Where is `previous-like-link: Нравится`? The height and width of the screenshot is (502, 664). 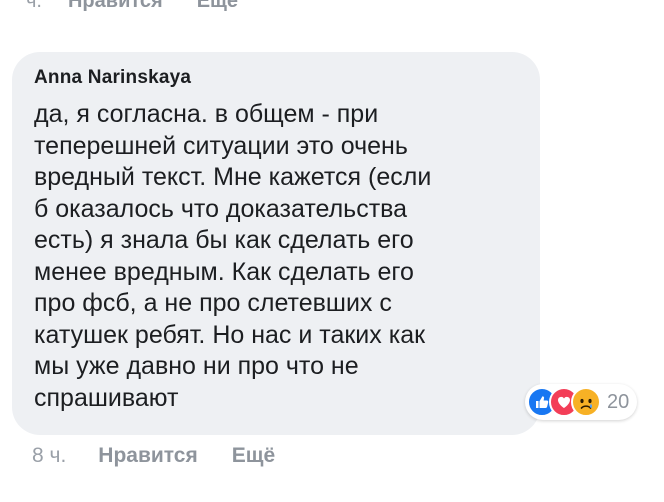
previous-like-link: Нравится is located at coordinates (115, 6).